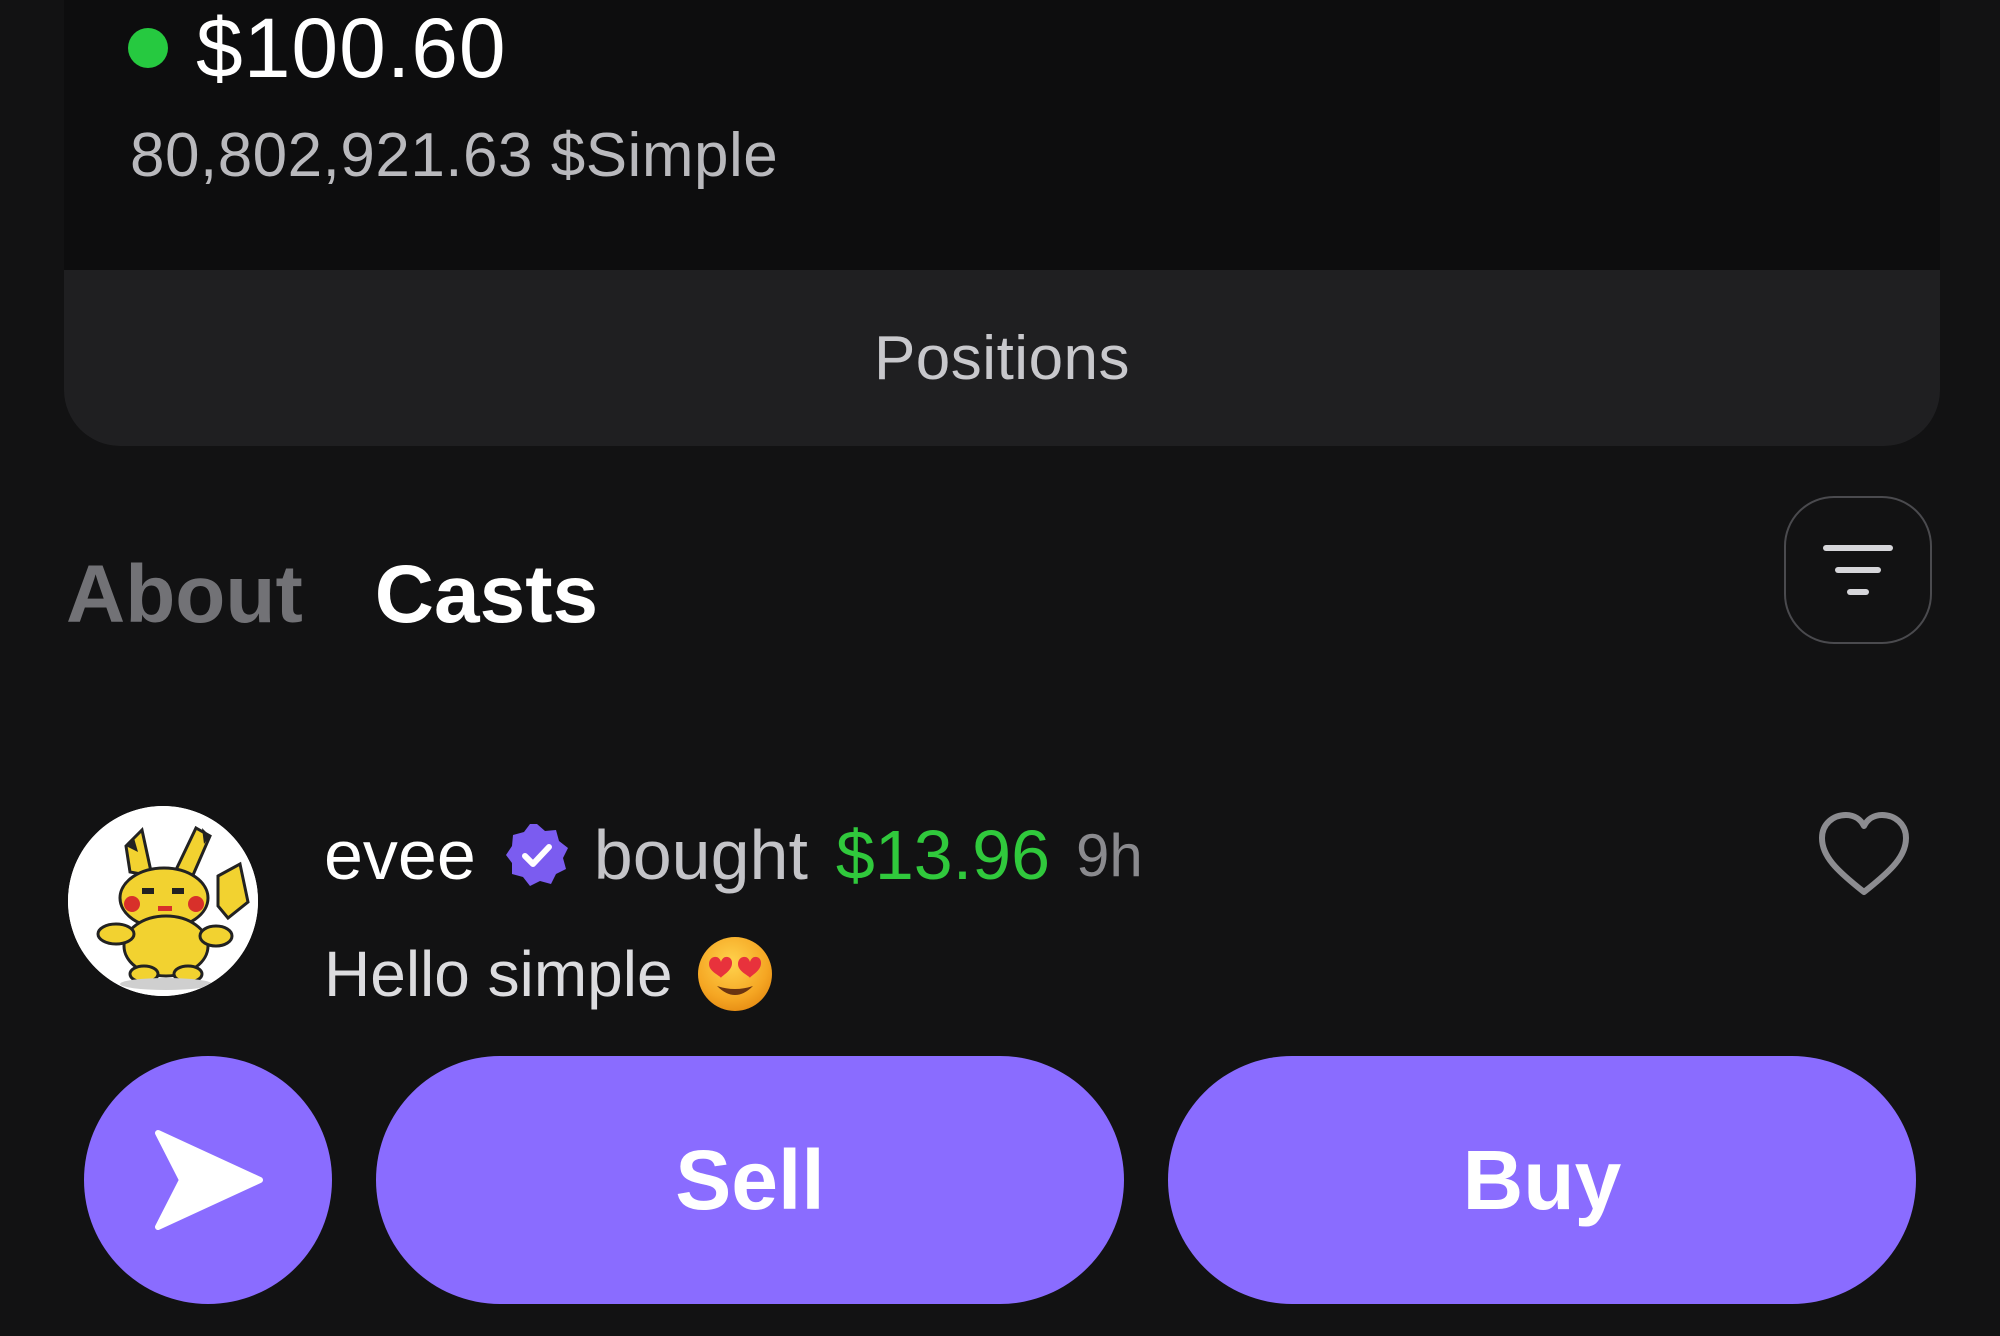 This screenshot has height=1336, width=2000. What do you see at coordinates (943, 855) in the screenshot?
I see `cast-amount: $13.96` at bounding box center [943, 855].